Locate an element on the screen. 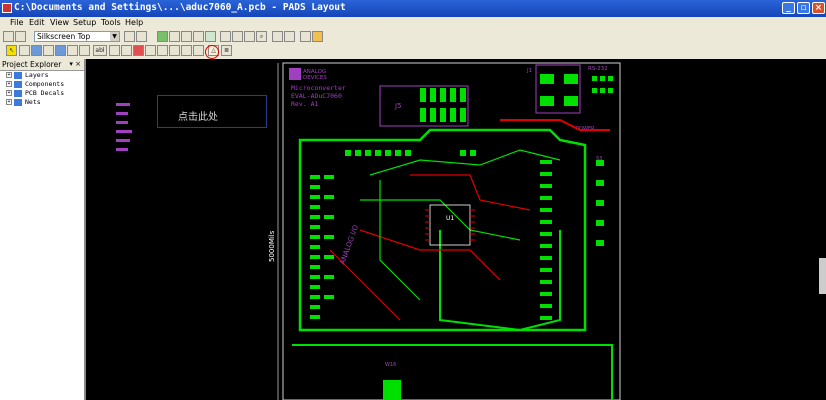 This screenshot has width=826, height=400. menu-bar: File Edit View Setup Tools Help is located at coordinates (413, 23).